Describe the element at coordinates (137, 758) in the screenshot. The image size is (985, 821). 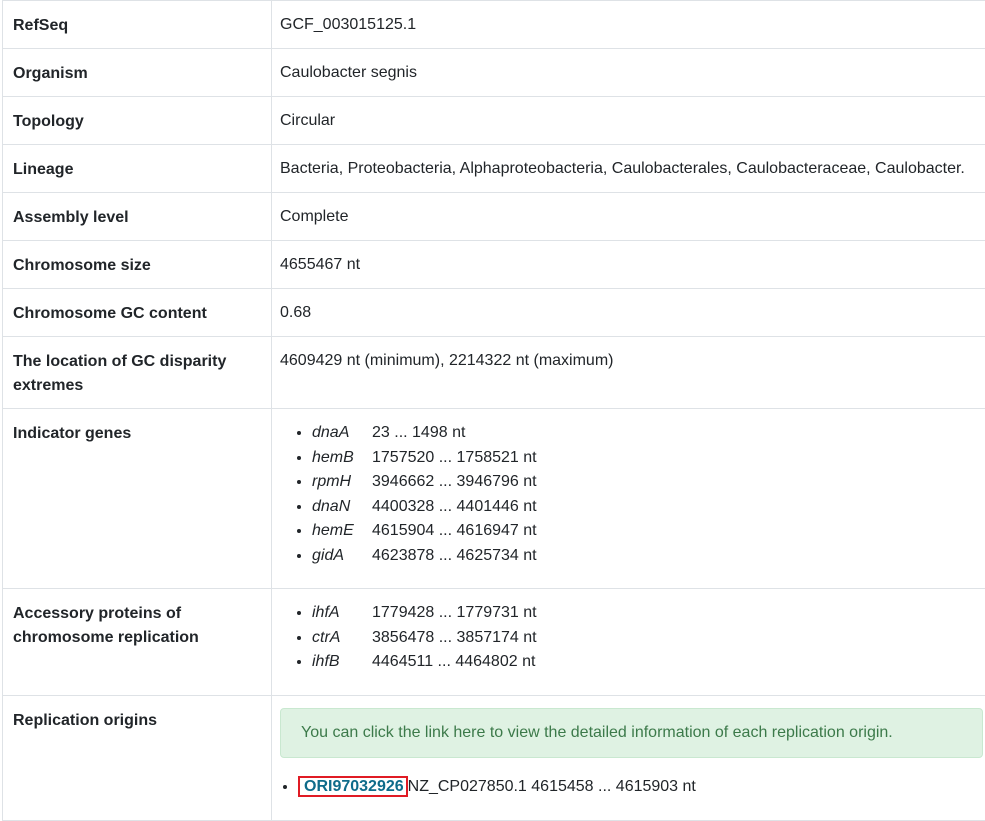
I see `replication-origins-label: Replication origins` at that location.